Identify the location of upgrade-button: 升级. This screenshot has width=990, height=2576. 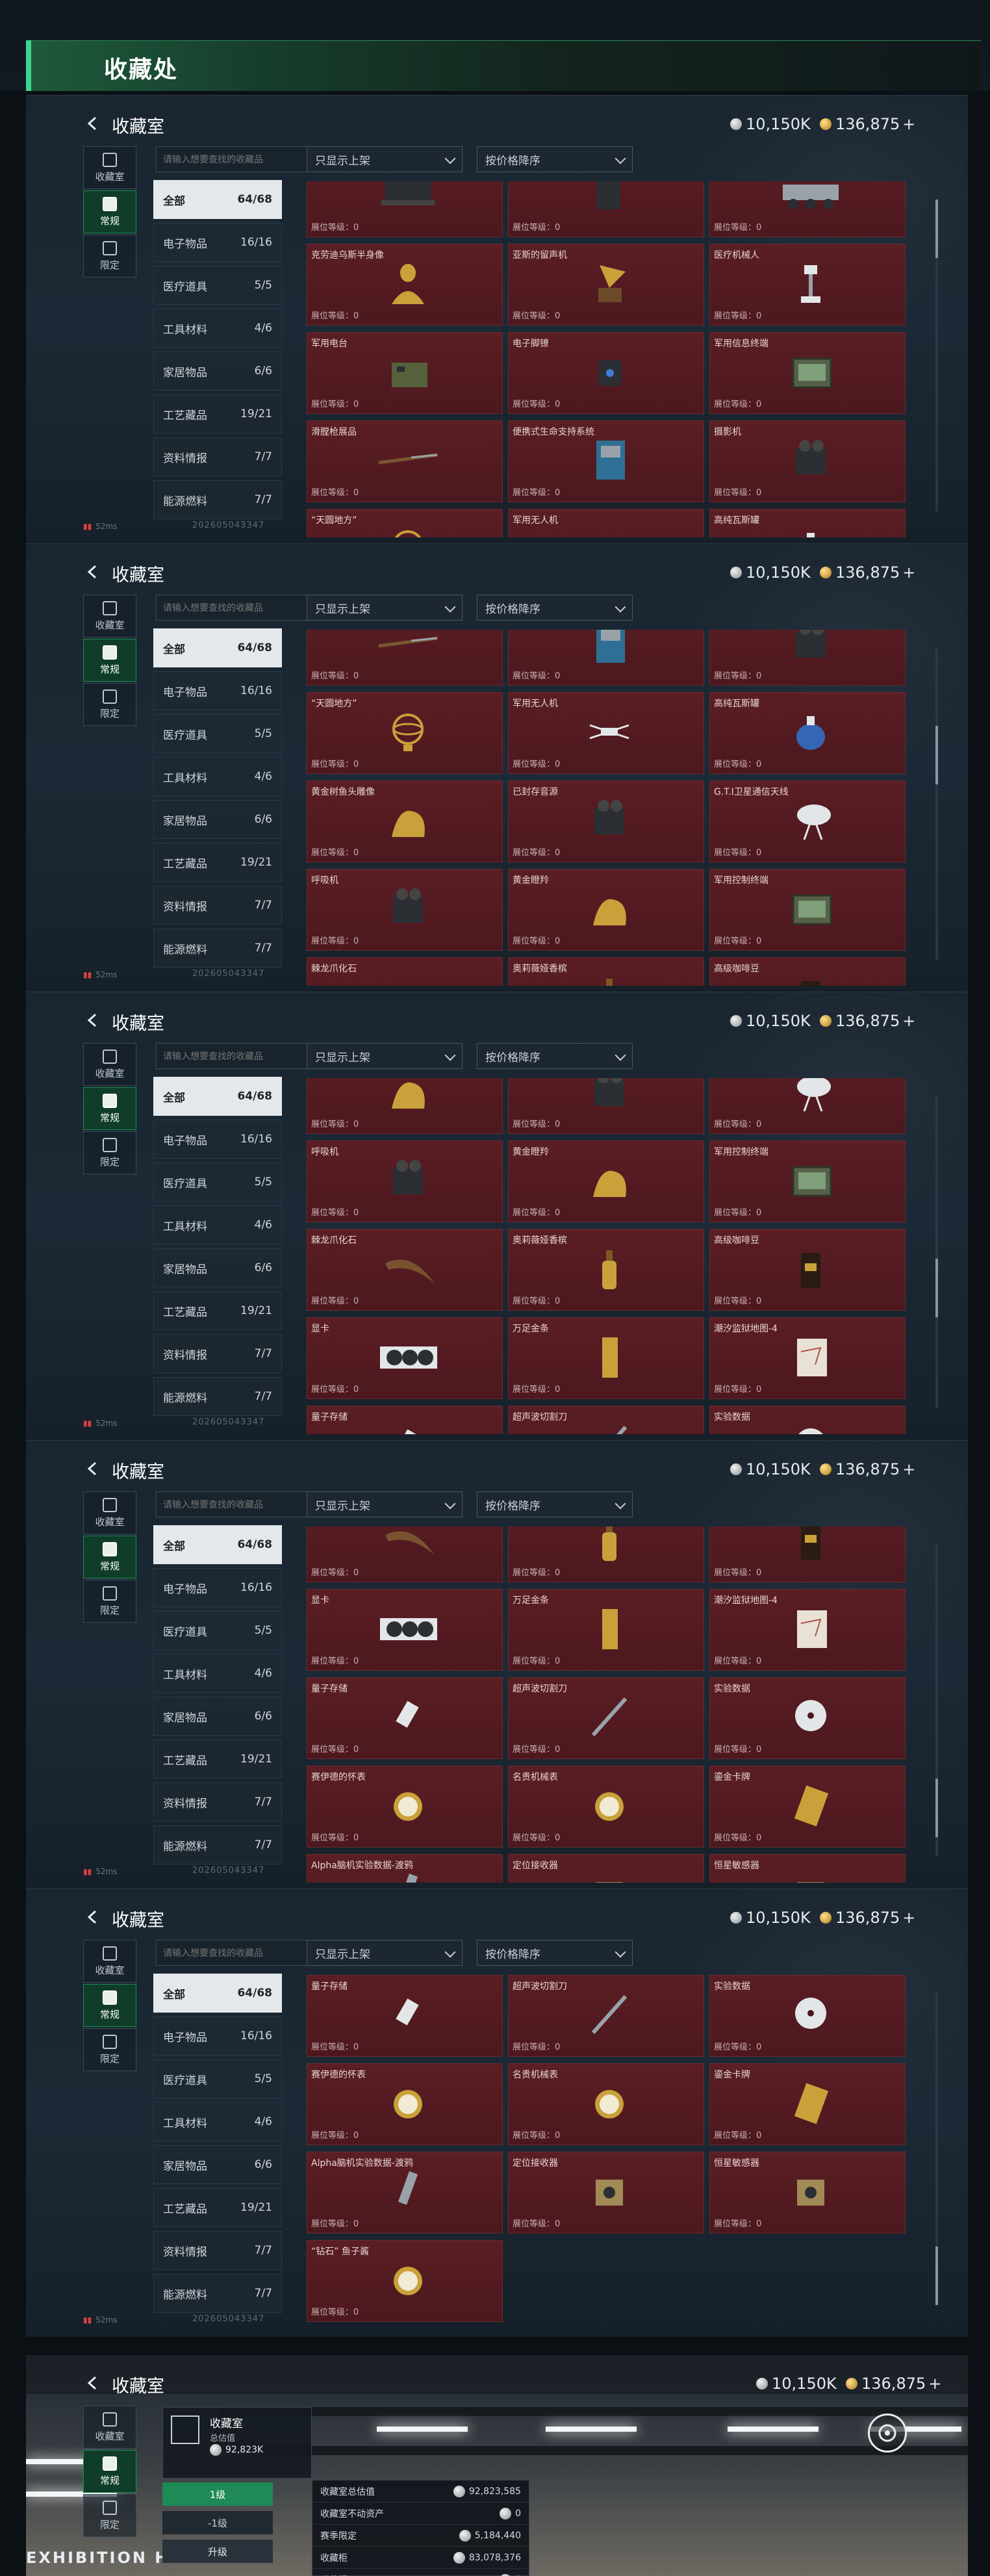
(217, 2552).